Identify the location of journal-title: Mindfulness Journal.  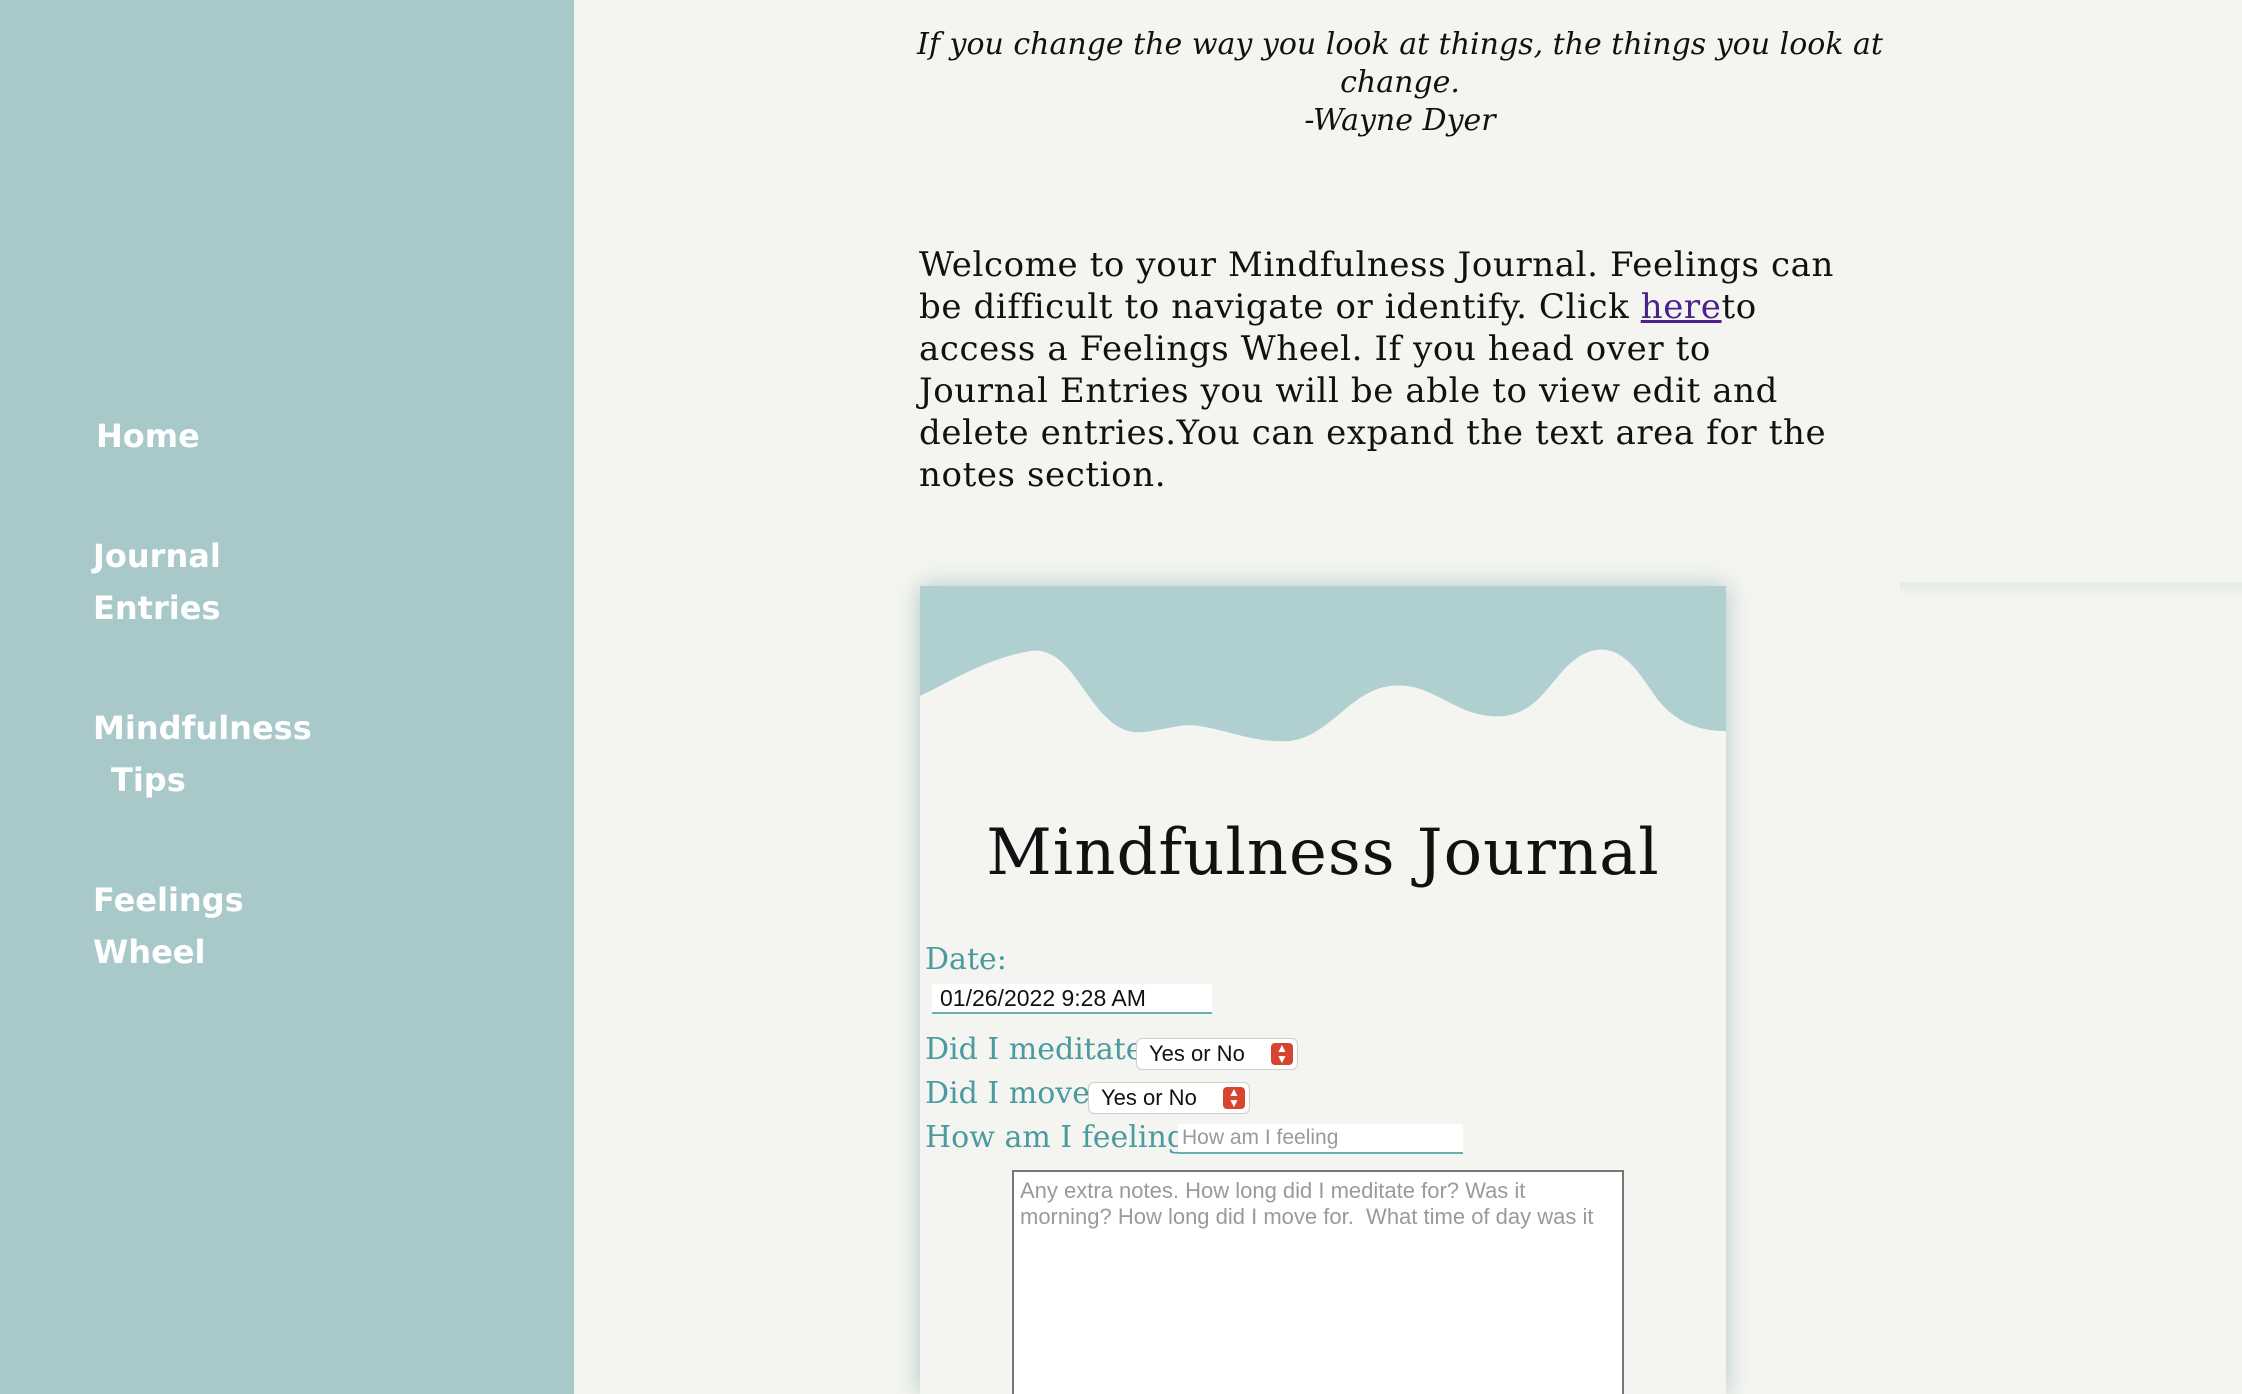
(1323, 853).